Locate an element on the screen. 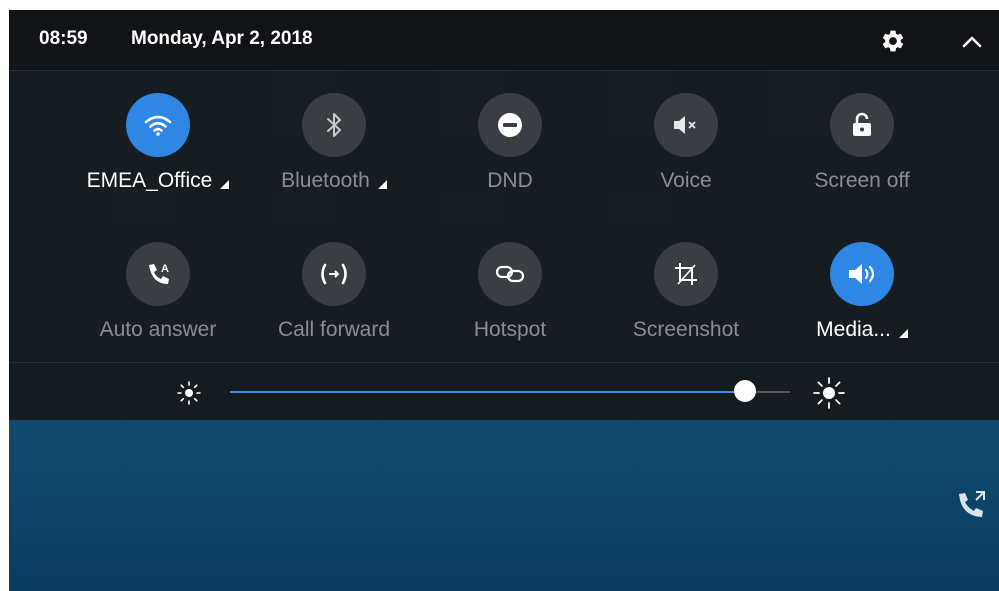 The image size is (999, 591). svg-text: A is located at coordinates (165, 269).